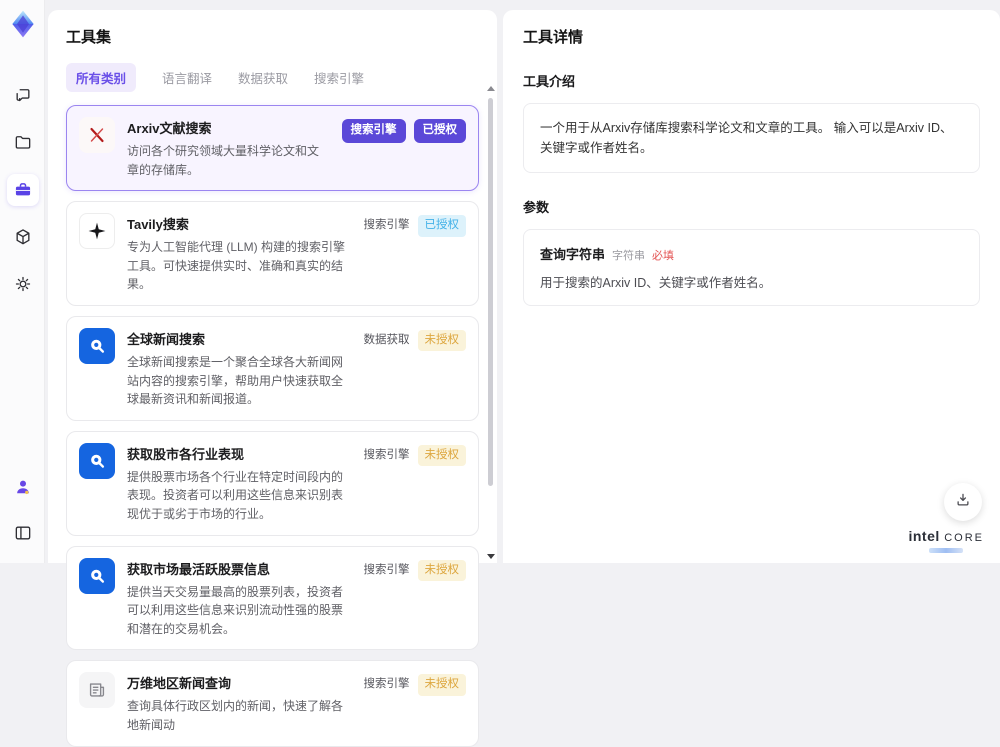  I want to click on tool-badges: 数据获取 未授权, so click(414, 368).